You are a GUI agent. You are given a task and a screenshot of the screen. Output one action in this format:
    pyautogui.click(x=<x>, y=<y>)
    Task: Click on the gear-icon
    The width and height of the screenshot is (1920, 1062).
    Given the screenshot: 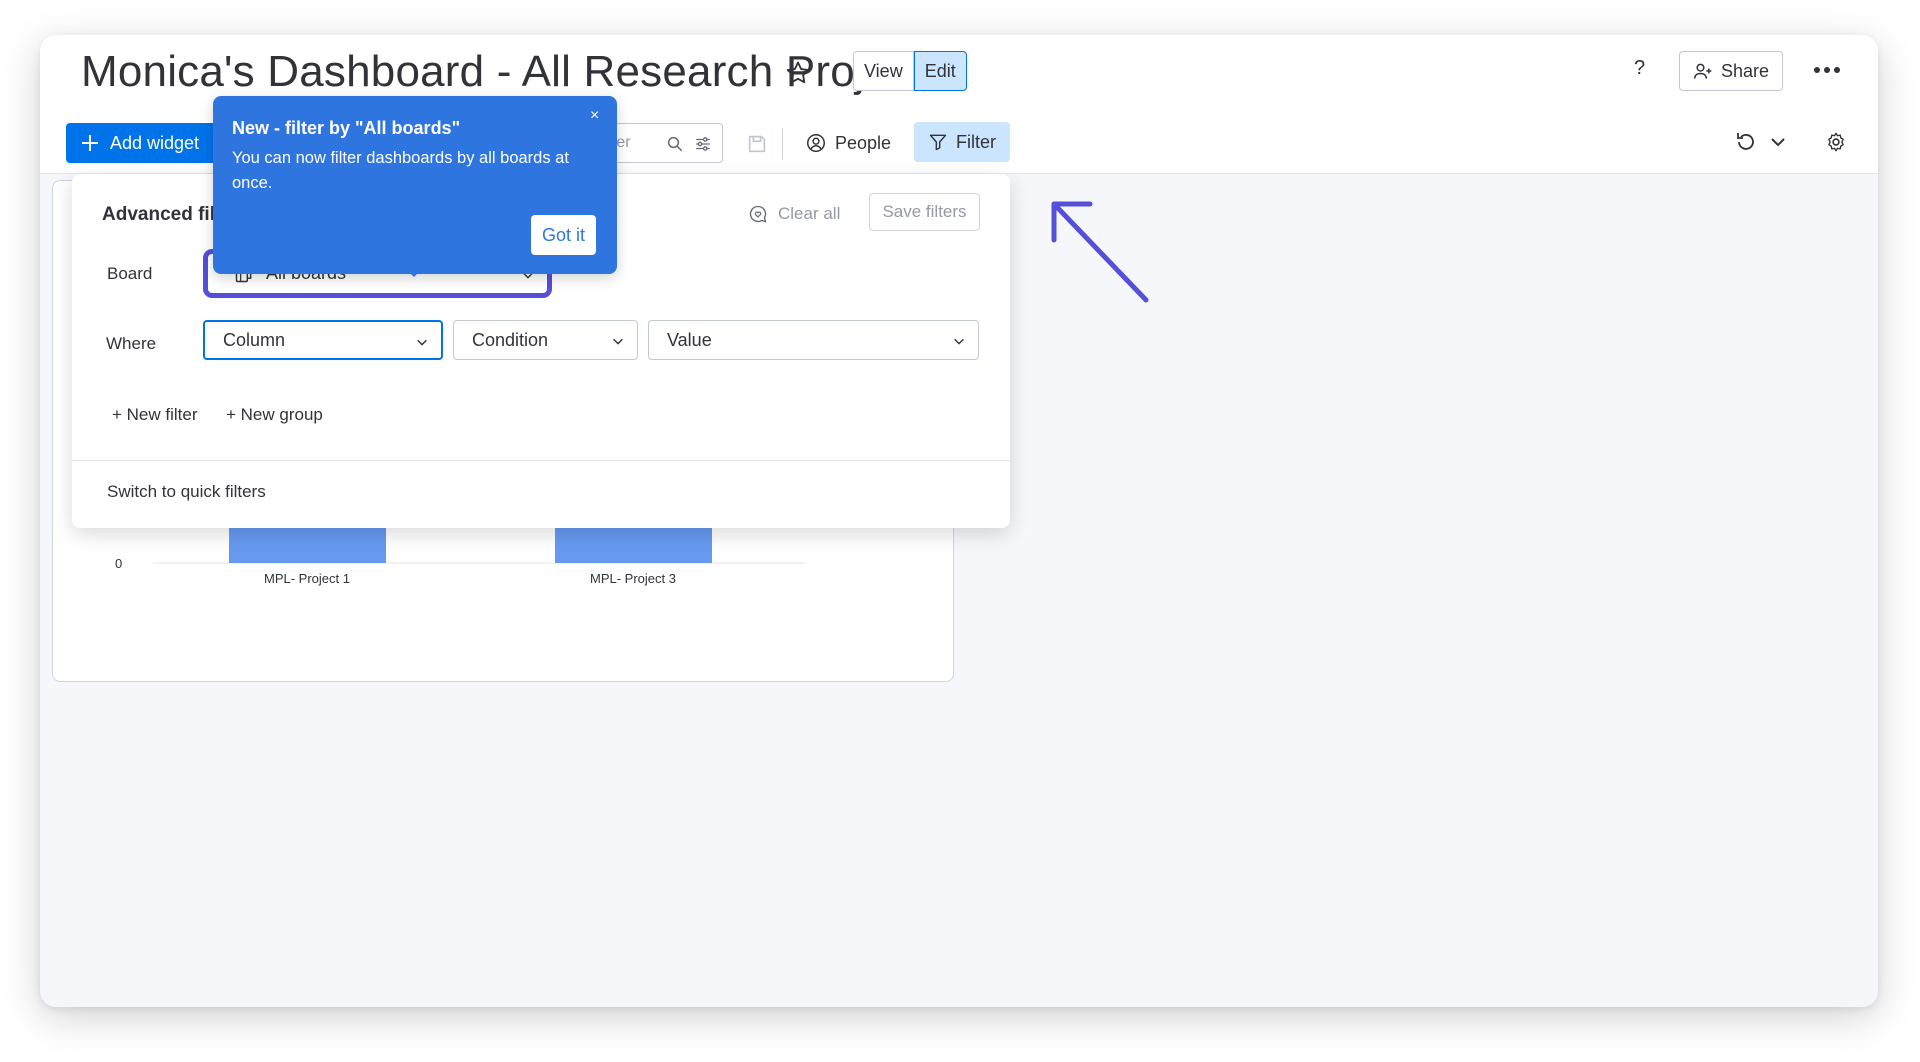 What is the action you would take?
    pyautogui.click(x=1836, y=142)
    